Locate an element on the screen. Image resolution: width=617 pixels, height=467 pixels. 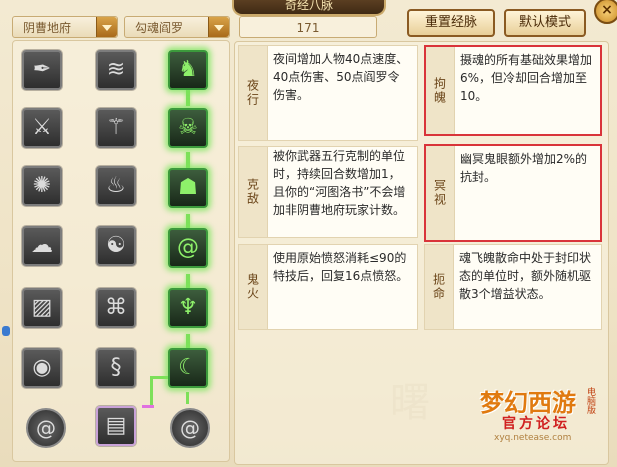
desc-label: 夜行 is located at coordinates (253, 93).